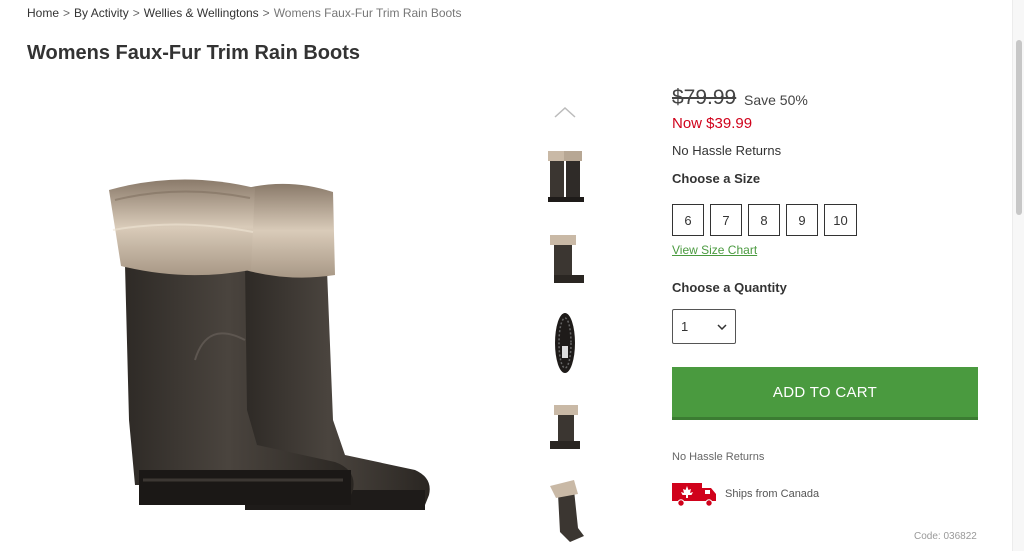  I want to click on boot-sole-thumbnail-icon, so click(565, 343).